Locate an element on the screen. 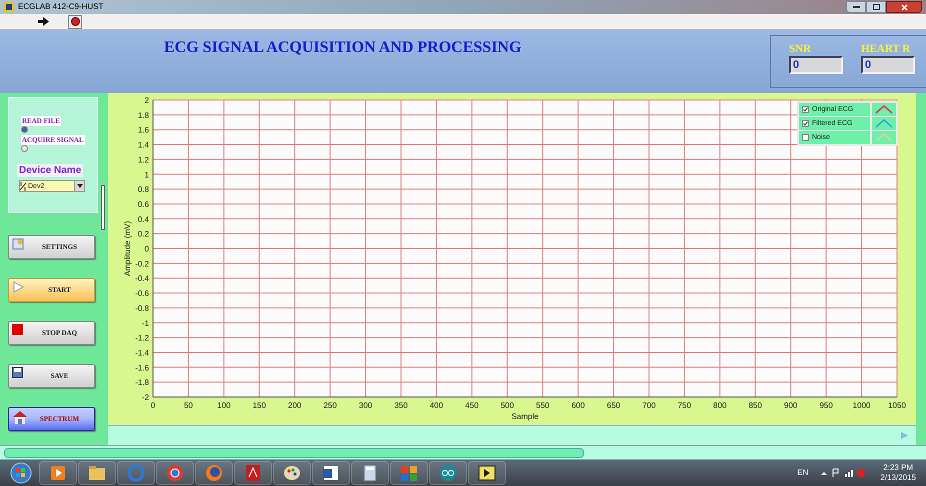 The image size is (926, 486). y-tick-label: 1.2 is located at coordinates (143, 159).